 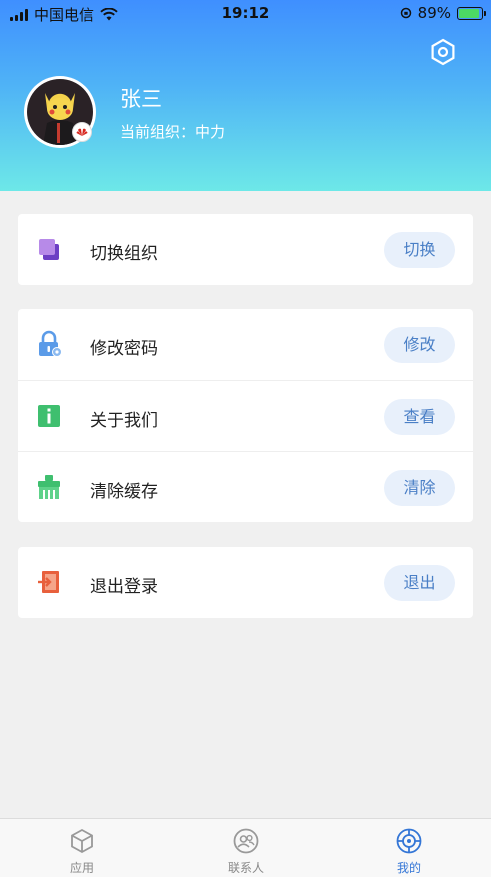 I want to click on menu-label: 切换组织, so click(x=124, y=254).